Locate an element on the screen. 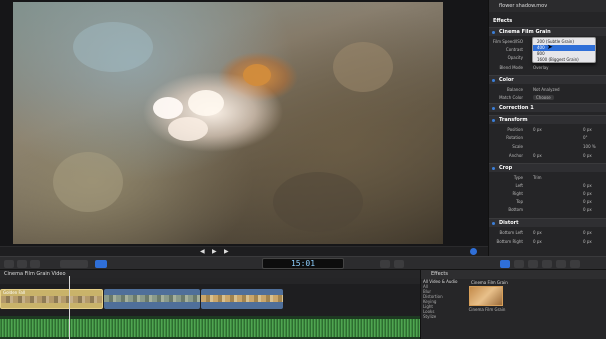 Image resolution: width=606 pixels, height=339 pixels. row-value: Not Analyzed is located at coordinates (546, 89).